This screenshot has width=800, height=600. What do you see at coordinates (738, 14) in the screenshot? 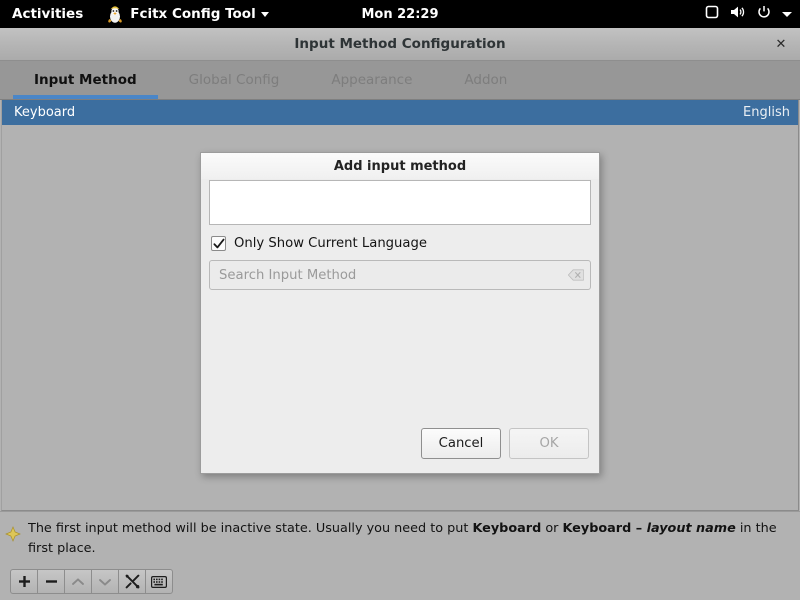
I see `volume-icon` at bounding box center [738, 14].